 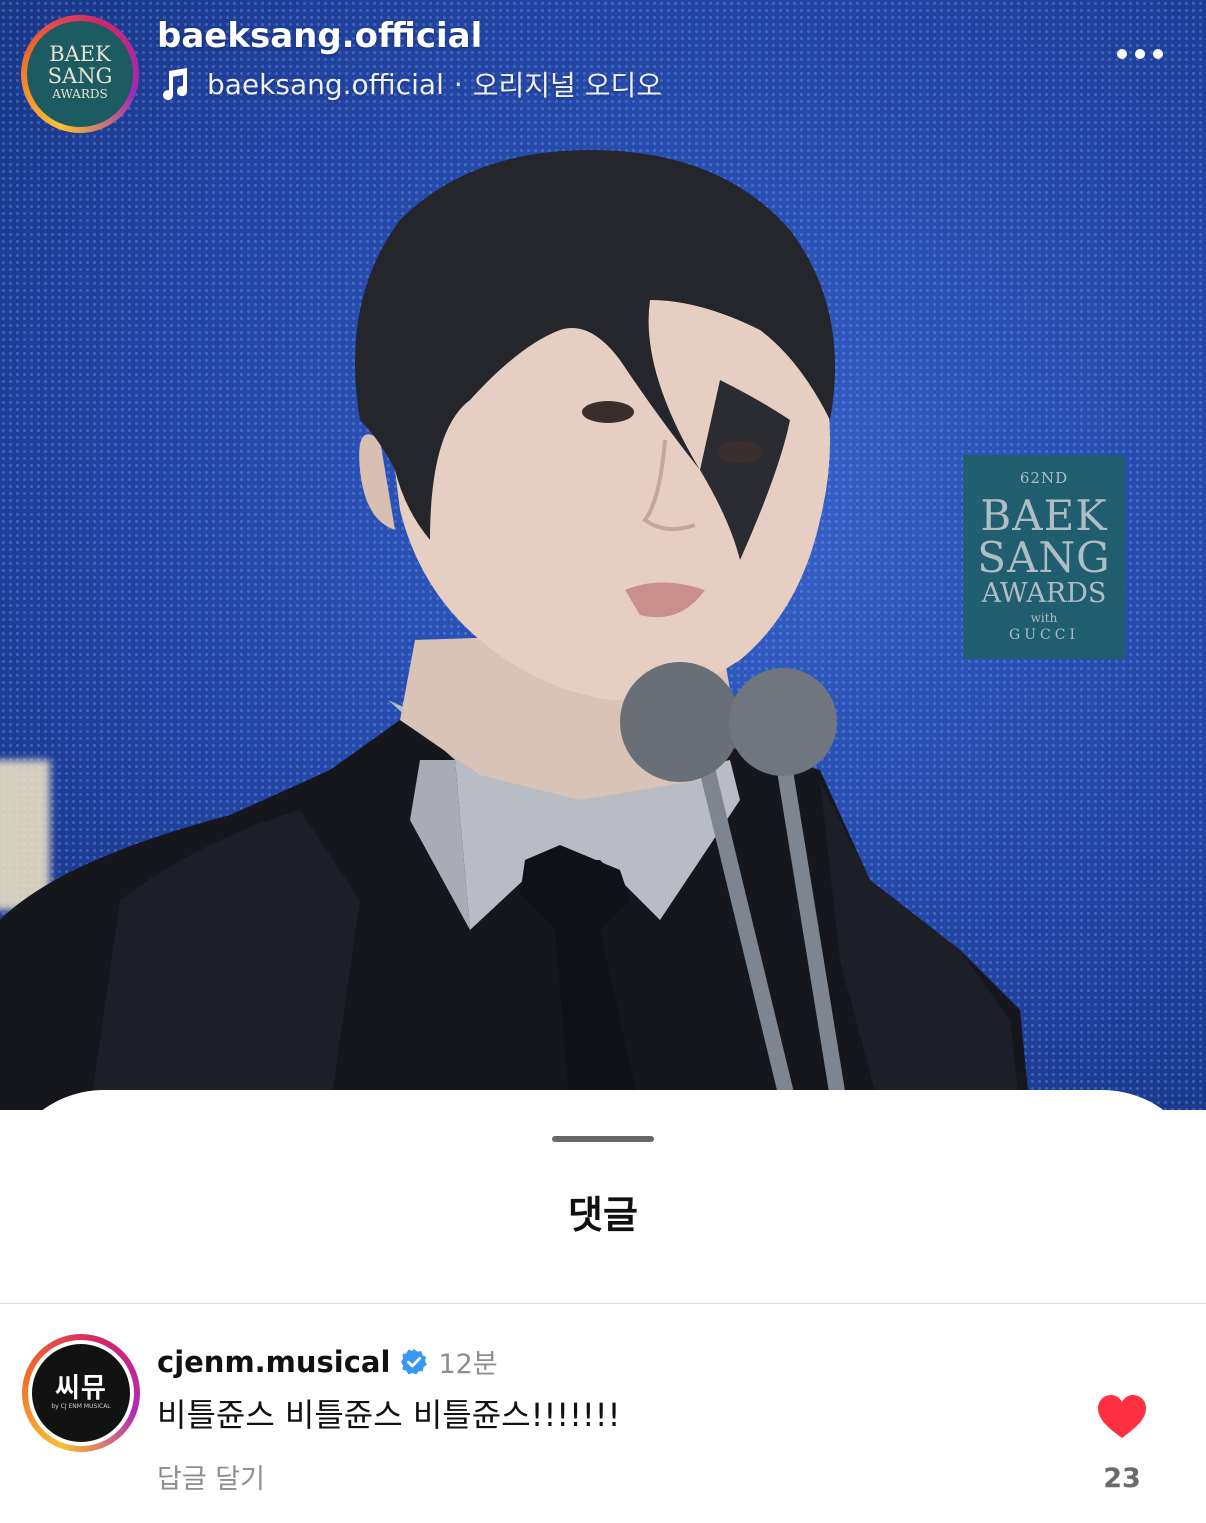 I want to click on comment-text: 비틀쥰스 비틀쥰스 비틀쥰스!!!!!!!, so click(x=389, y=1415).